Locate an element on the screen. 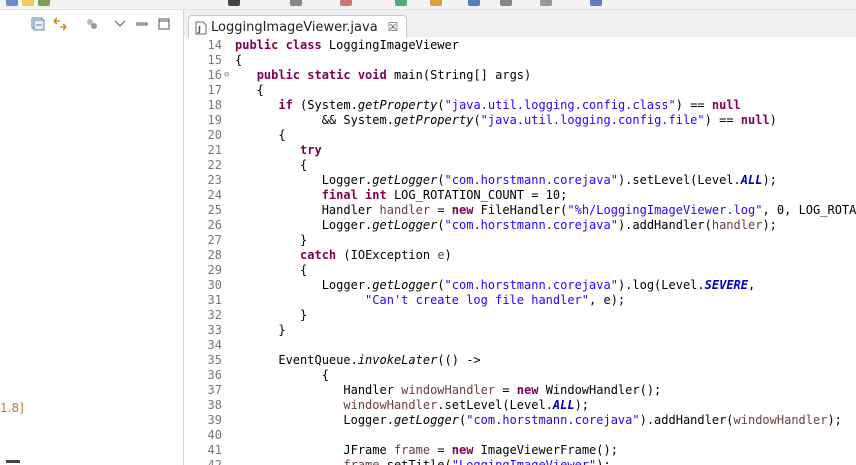  line-number: 27 is located at coordinates (214, 240).